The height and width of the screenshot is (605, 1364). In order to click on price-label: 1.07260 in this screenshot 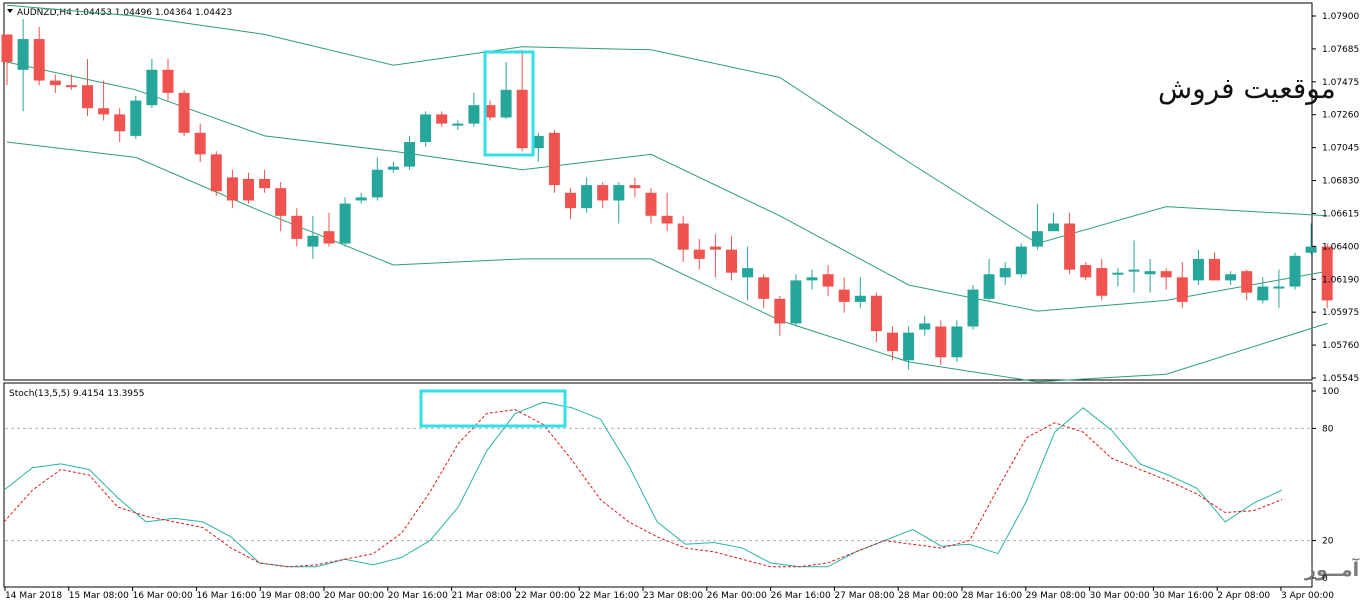, I will do `click(1340, 116)`.